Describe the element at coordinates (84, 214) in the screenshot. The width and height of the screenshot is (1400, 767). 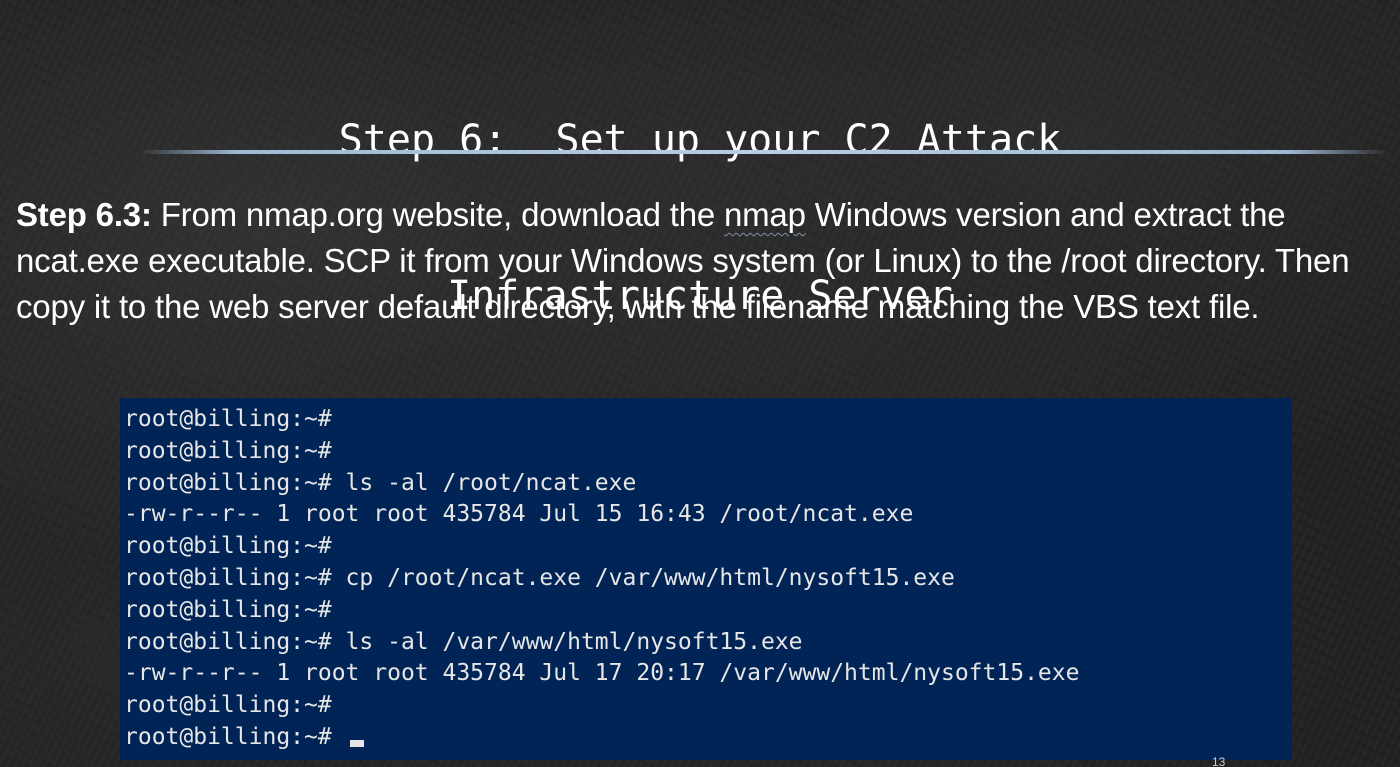
I see `step-label: Step 6.3:` at that location.